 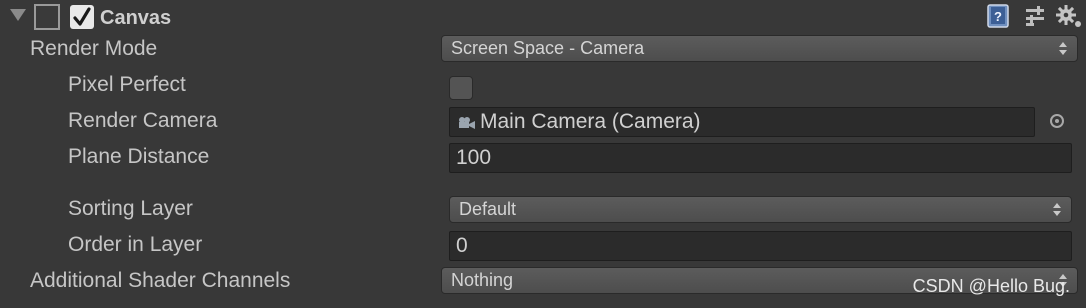 I want to click on component-title: Canvas, so click(x=136, y=18).